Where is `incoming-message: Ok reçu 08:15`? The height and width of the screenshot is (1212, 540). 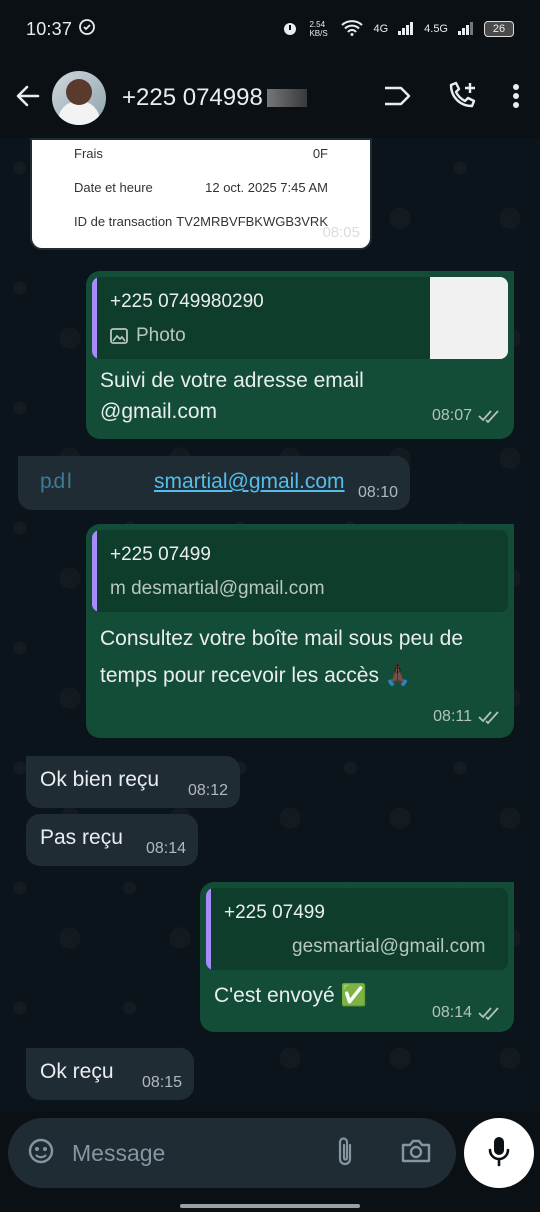
incoming-message: Ok reçu 08:15 is located at coordinates (110, 1074).